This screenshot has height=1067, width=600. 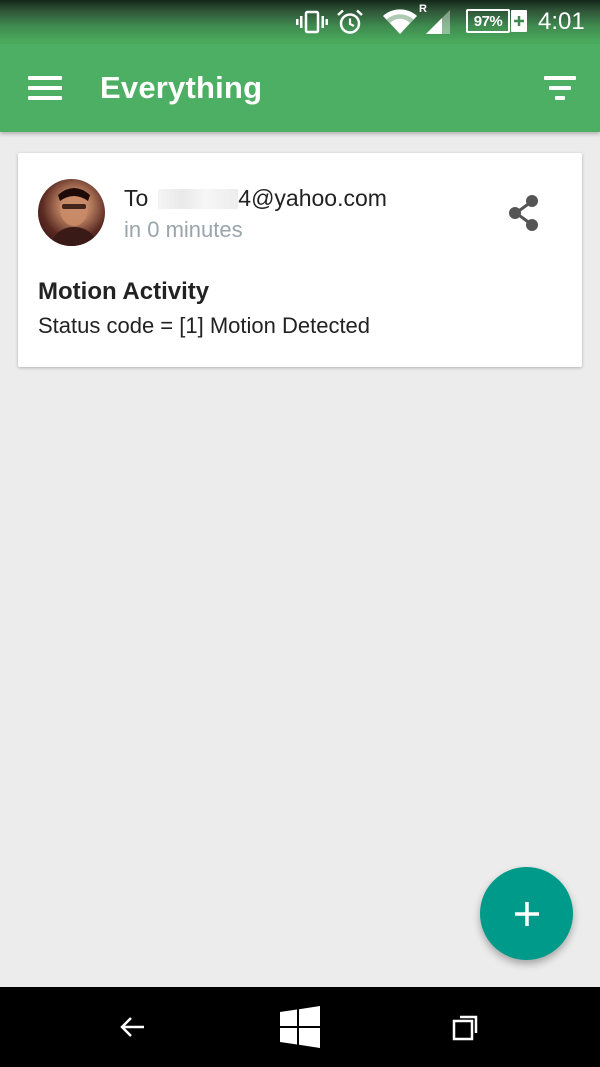 I want to click on hamburger-menu-icon, so click(x=46, y=88).